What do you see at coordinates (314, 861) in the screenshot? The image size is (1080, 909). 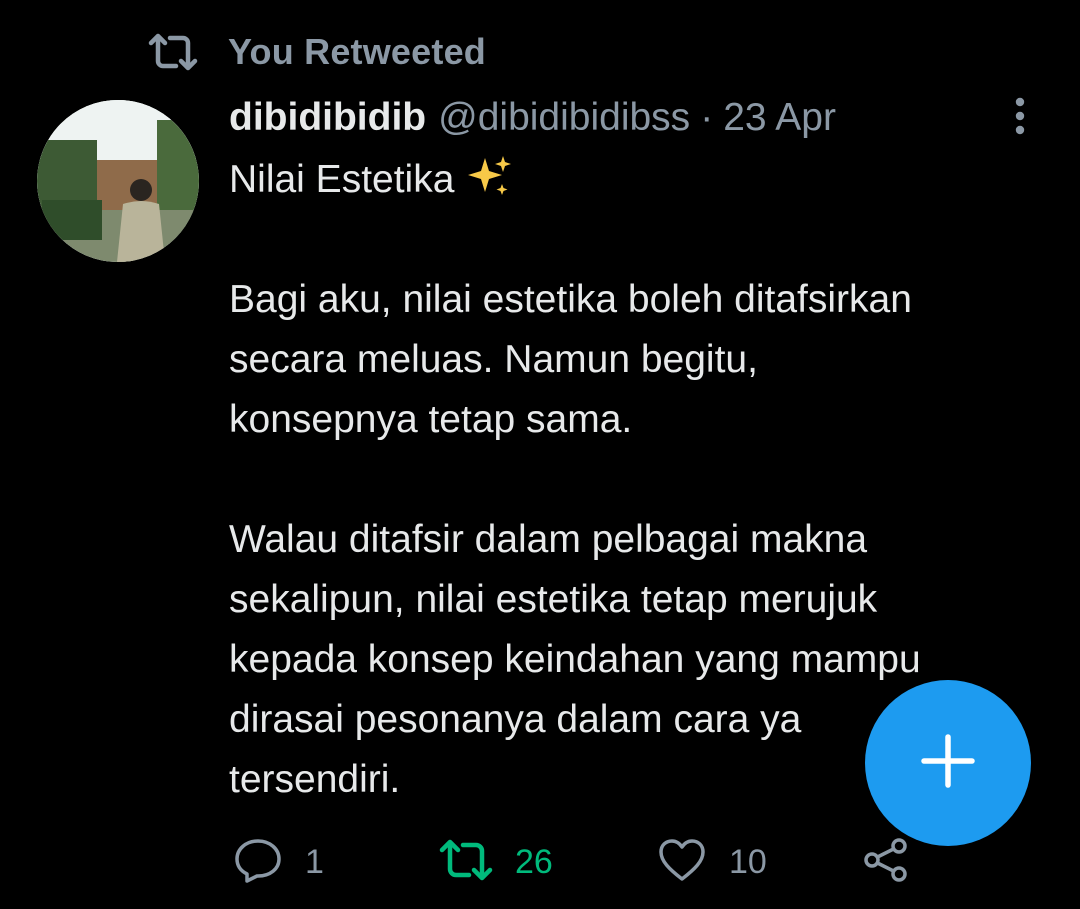 I see `reply-count: 1` at bounding box center [314, 861].